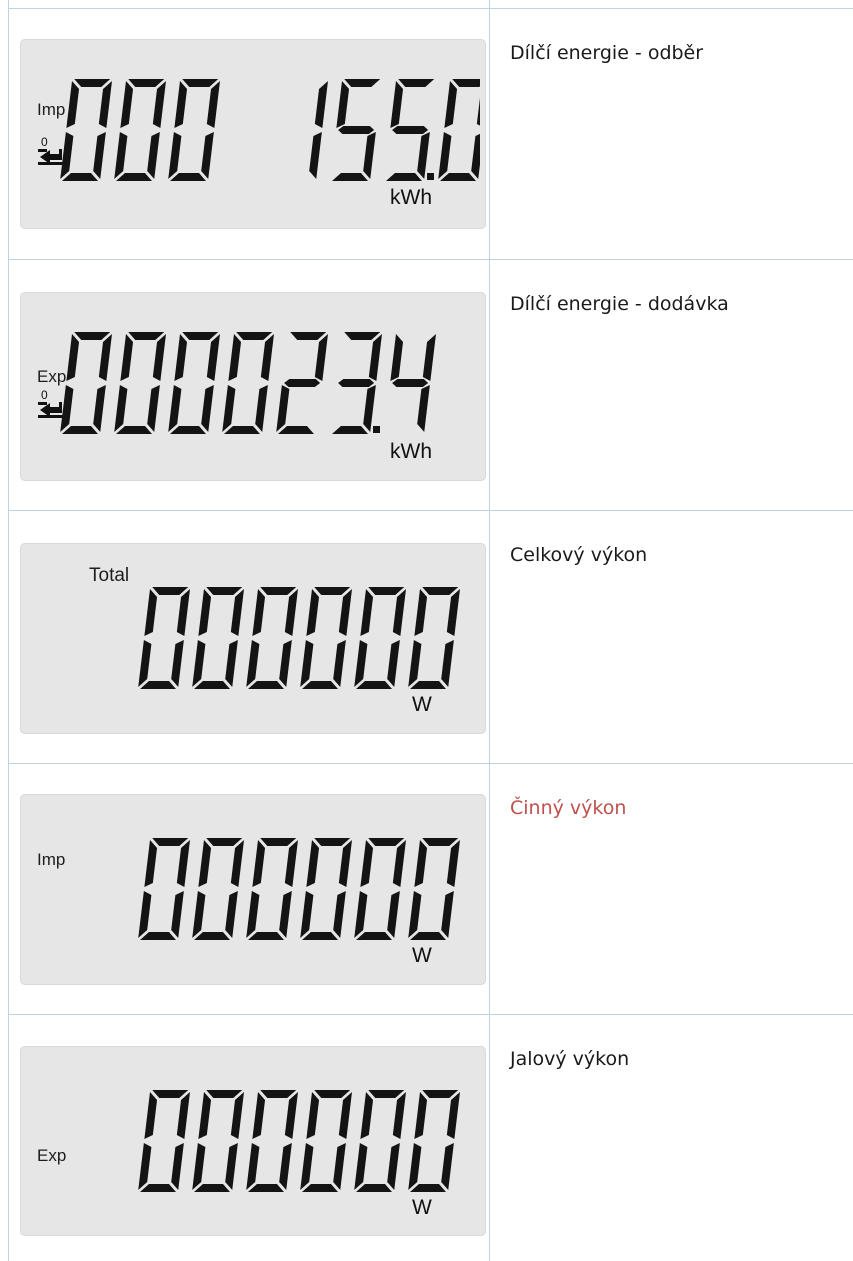 This screenshot has width=853, height=1261. Describe the element at coordinates (607, 53) in the screenshot. I see `row-description: Dílčí energie - odběr` at that location.